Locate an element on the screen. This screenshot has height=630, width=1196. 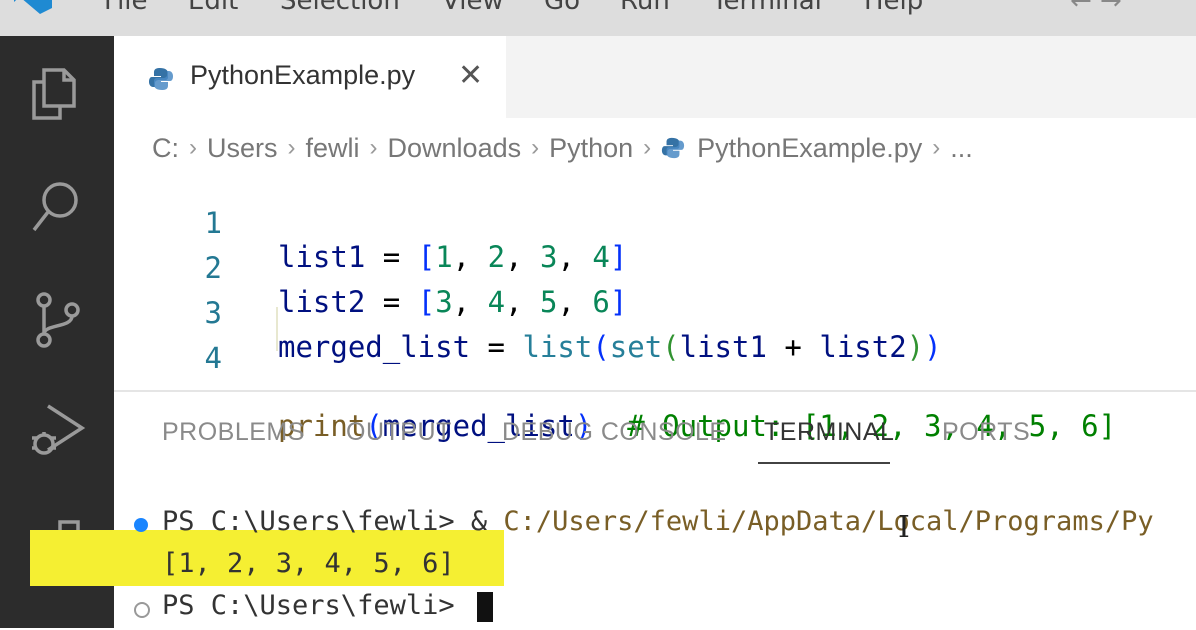
tab-ports: PORTS is located at coordinates (986, 432).